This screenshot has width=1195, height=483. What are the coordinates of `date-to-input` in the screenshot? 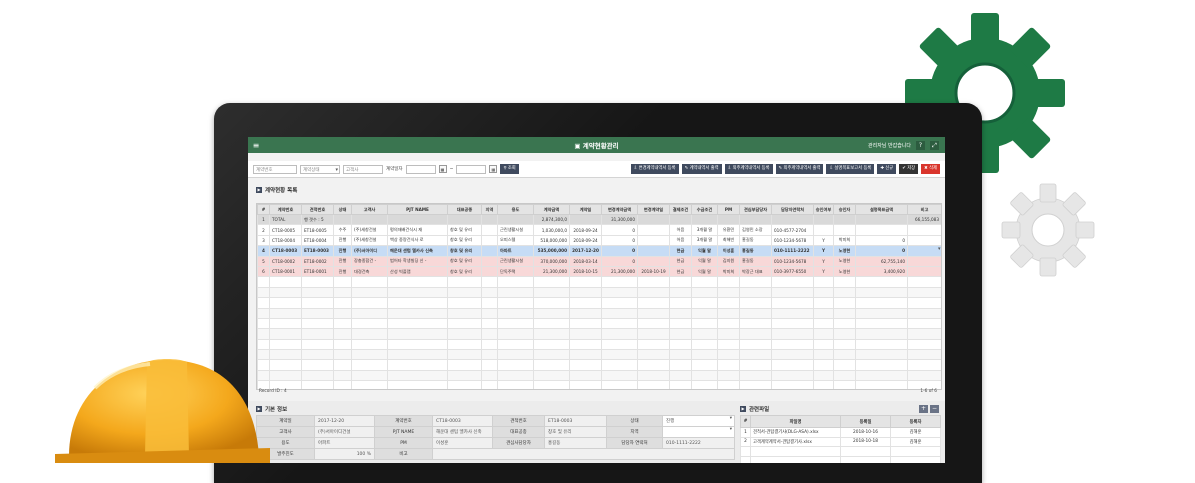 It's located at (471, 169).